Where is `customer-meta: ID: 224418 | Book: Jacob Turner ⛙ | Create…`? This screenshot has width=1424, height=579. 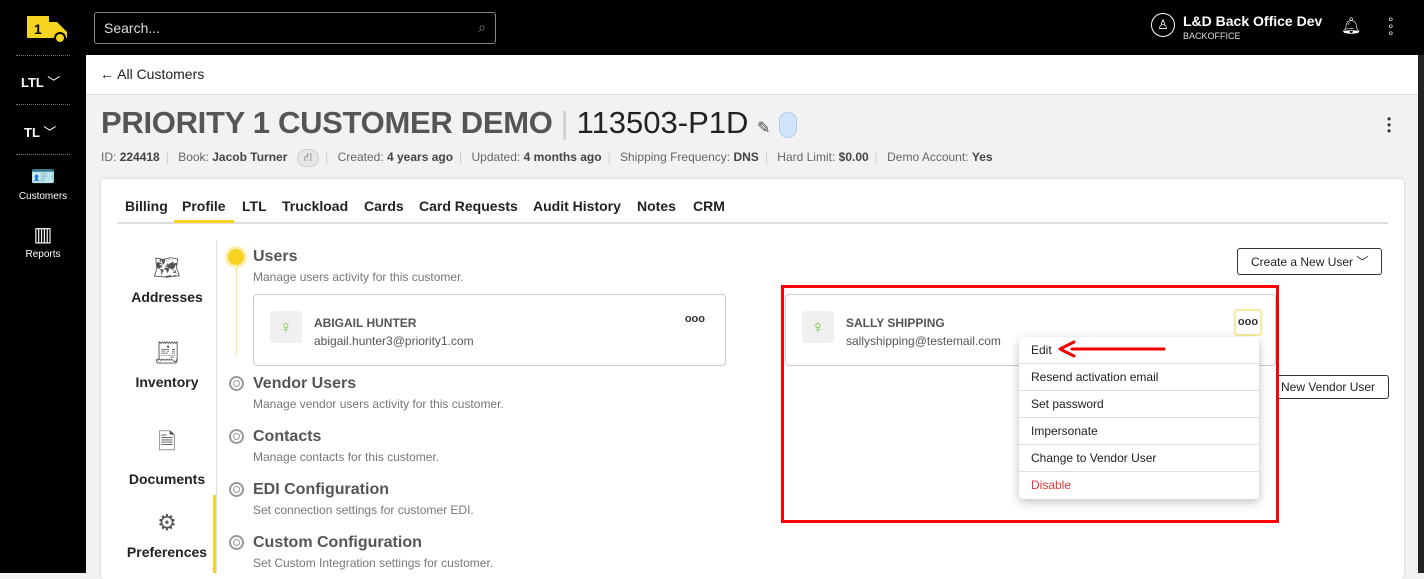 customer-meta: ID: 224418 | Book: Jacob Turner ⛙ | Create… is located at coordinates (547, 158).